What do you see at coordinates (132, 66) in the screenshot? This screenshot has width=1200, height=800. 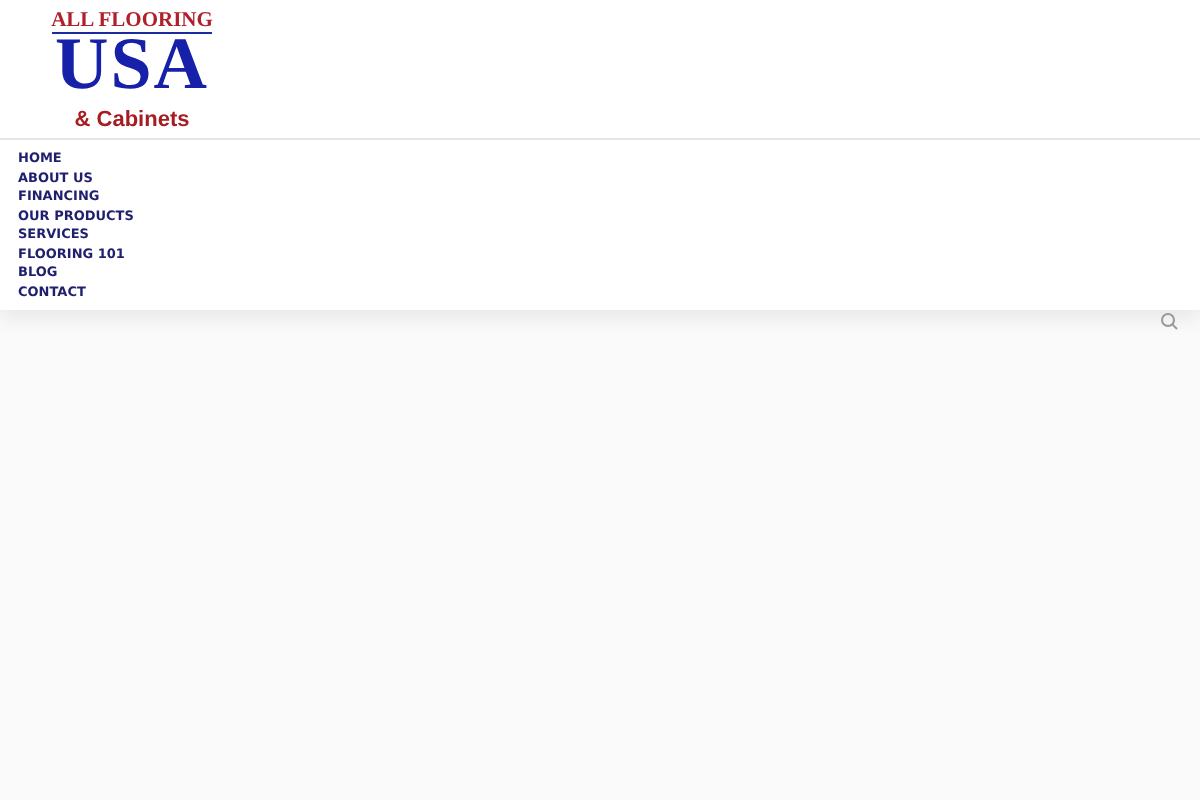 I see `logo-text: USA` at bounding box center [132, 66].